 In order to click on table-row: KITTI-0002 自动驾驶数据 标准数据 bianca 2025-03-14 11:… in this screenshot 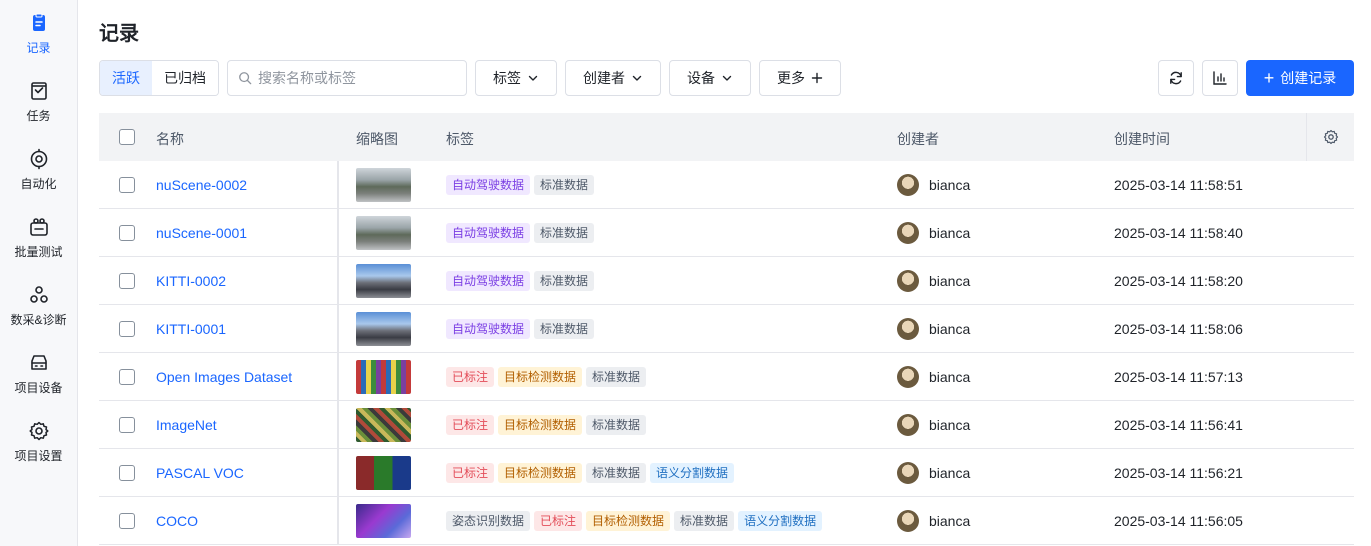, I will do `click(726, 281)`.